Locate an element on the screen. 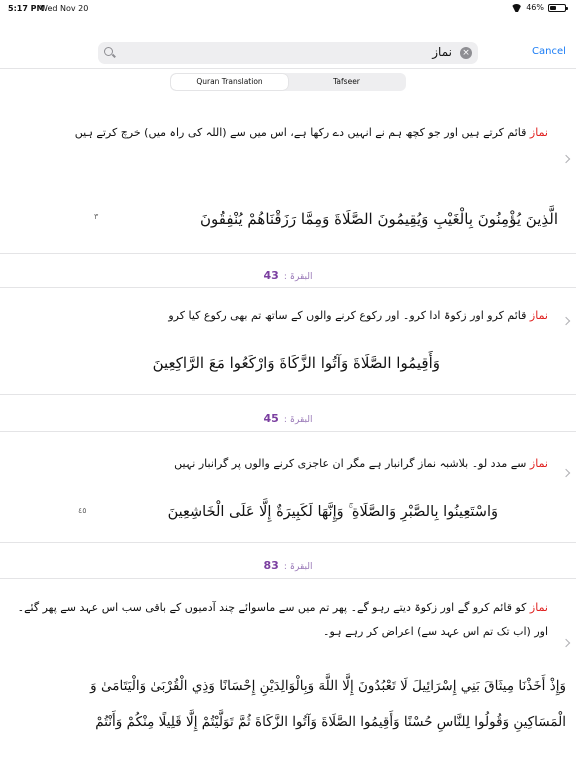 This screenshot has width=576, height=768. search-bar: نماز × is located at coordinates (288, 53).